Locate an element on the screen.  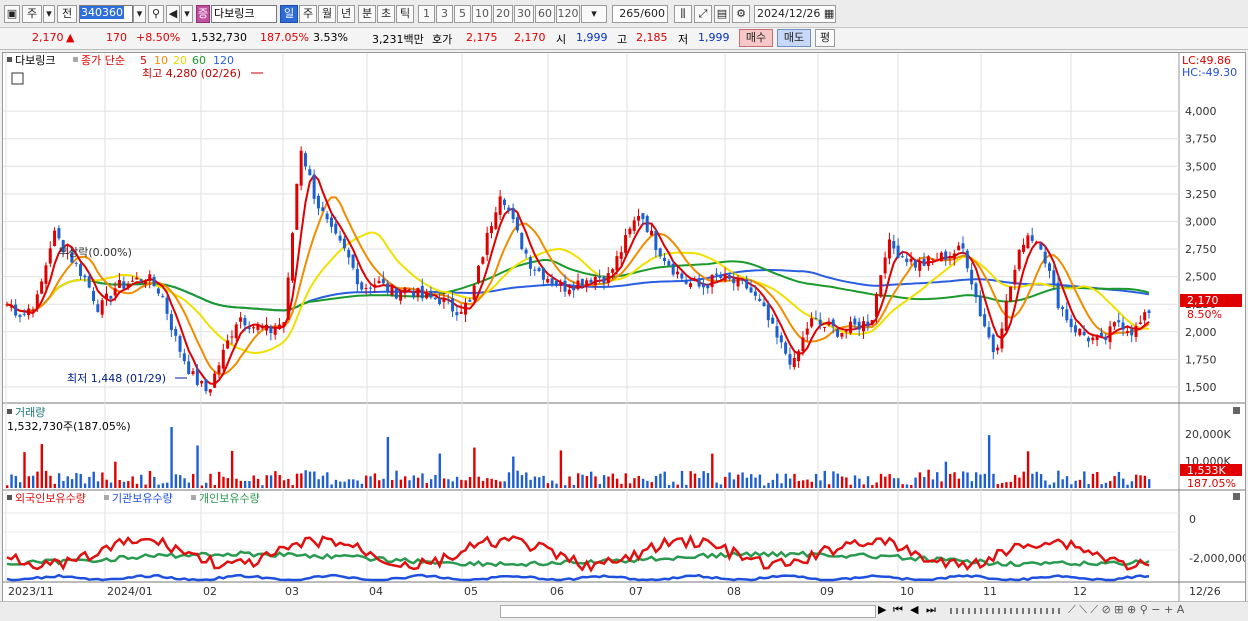
scroll-prev-icon: ◀ is located at coordinates (914, 609).